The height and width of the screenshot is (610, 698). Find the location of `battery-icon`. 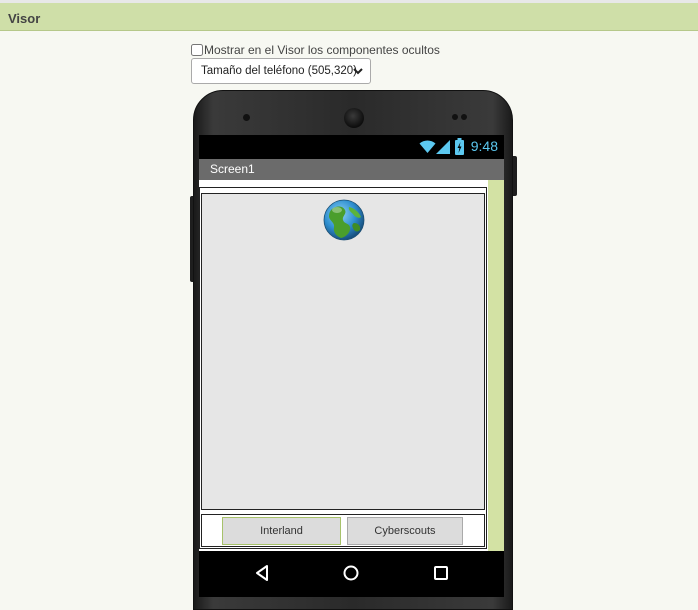

battery-icon is located at coordinates (459, 146).